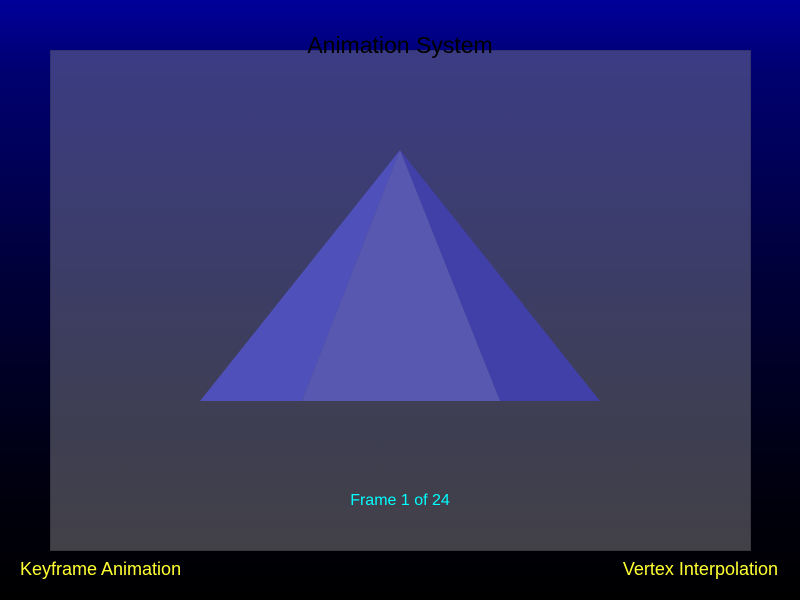  Describe the element at coordinates (400, 45) in the screenshot. I see `page-title: Animation System` at that location.